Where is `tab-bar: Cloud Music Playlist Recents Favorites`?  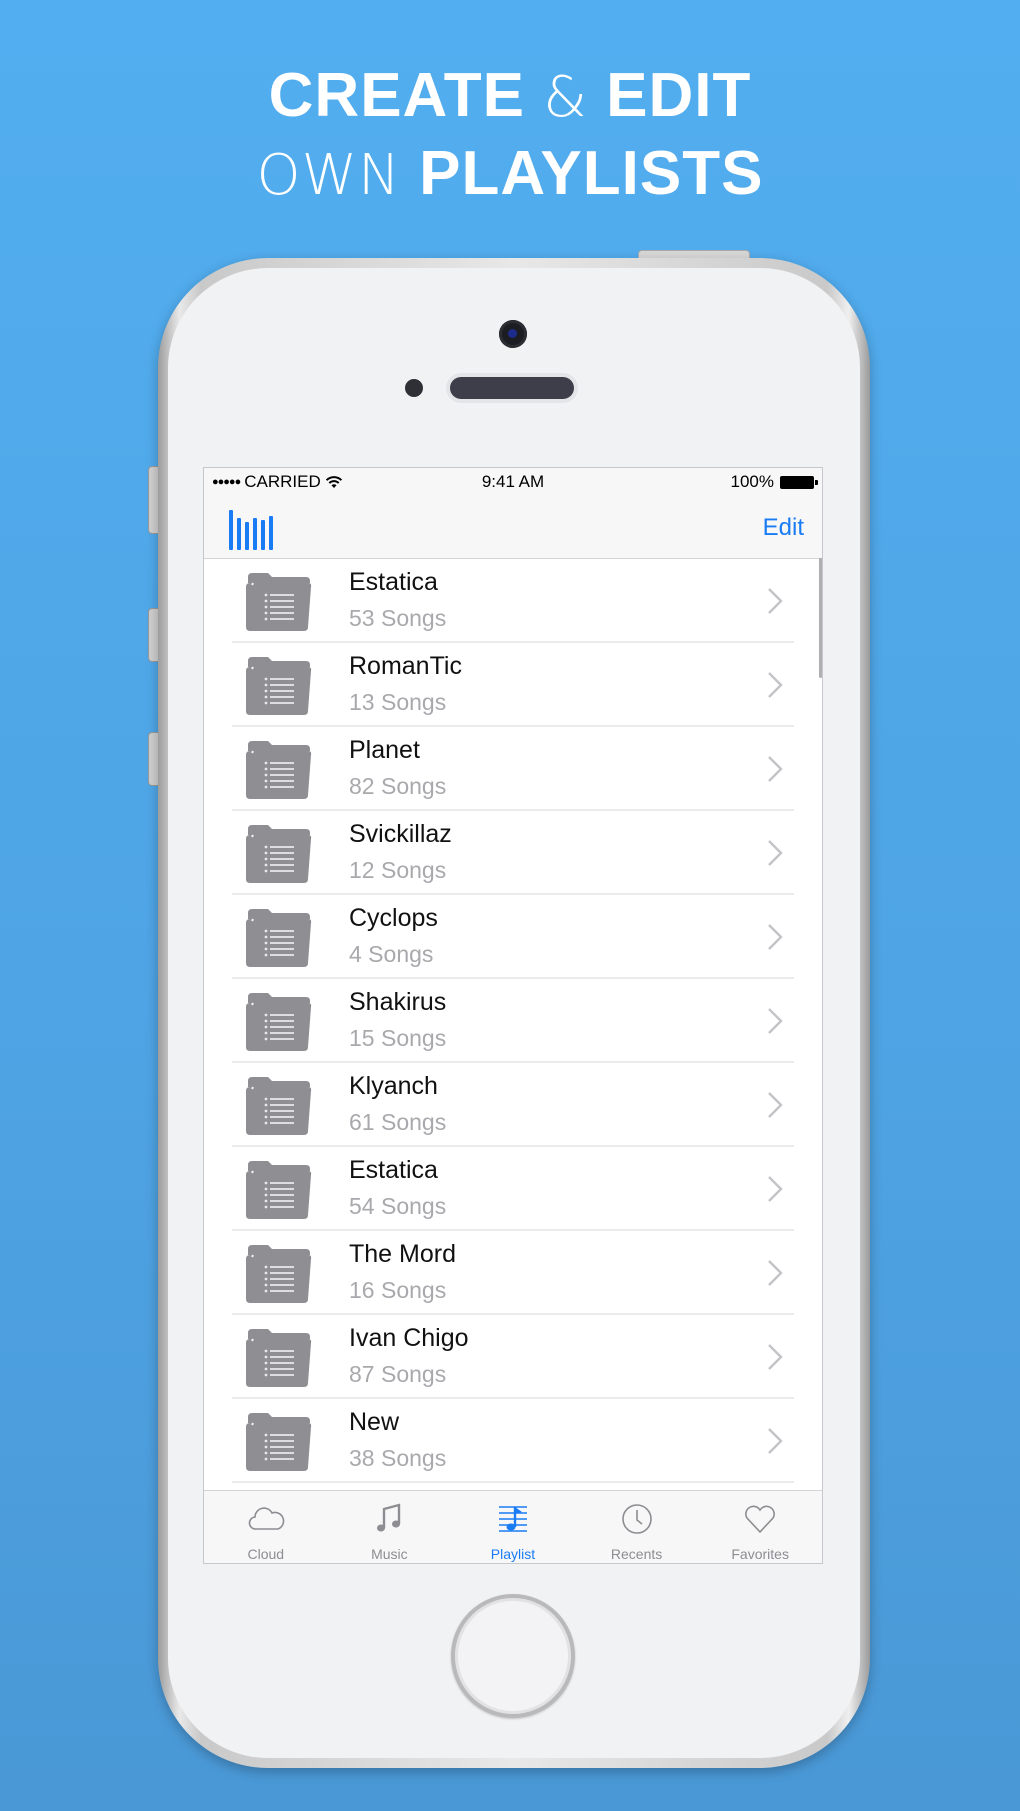 tab-bar: Cloud Music Playlist Recents Favorites is located at coordinates (513, 1526).